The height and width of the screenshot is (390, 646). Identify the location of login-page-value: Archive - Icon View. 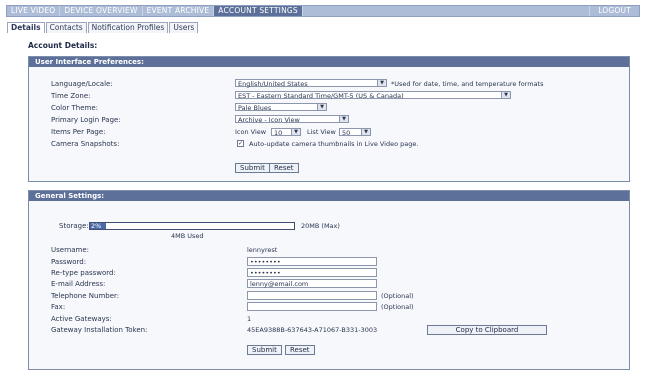
(269, 120).